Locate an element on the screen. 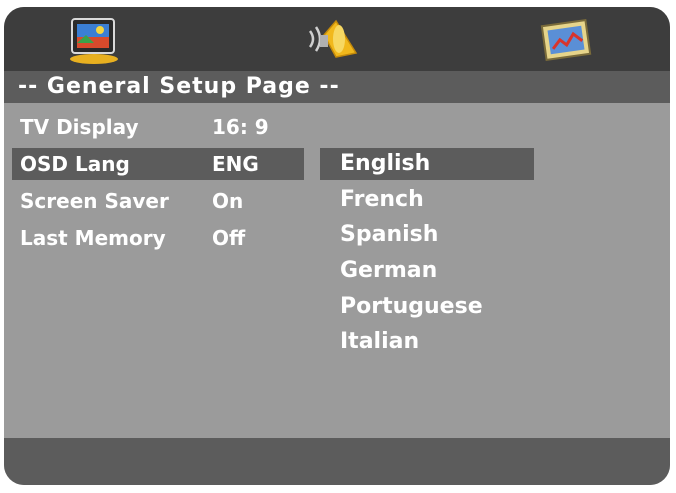 This screenshot has width=676, height=493. menu-item-value: On is located at coordinates (228, 201).